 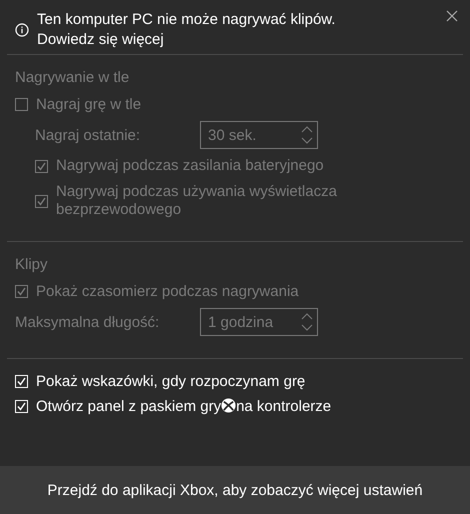 I want to click on xbox-icon, so click(x=228, y=405).